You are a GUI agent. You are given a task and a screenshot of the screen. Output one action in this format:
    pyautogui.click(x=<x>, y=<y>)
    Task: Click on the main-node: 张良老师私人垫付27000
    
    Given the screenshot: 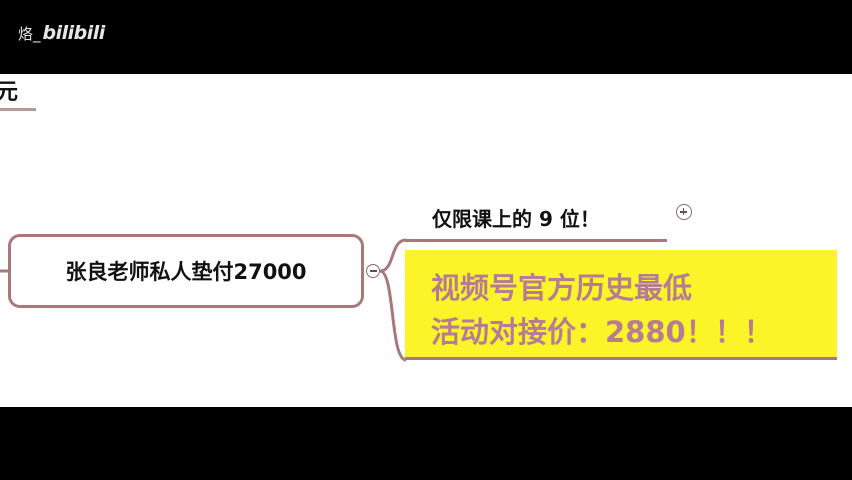 What is the action you would take?
    pyautogui.click(x=186, y=271)
    